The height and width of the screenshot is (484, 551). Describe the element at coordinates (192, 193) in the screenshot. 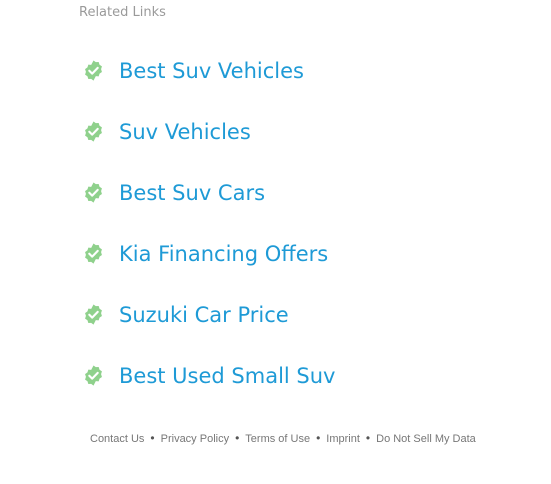

I see `related-link-best-suv-cars: Best Suv Cars` at that location.